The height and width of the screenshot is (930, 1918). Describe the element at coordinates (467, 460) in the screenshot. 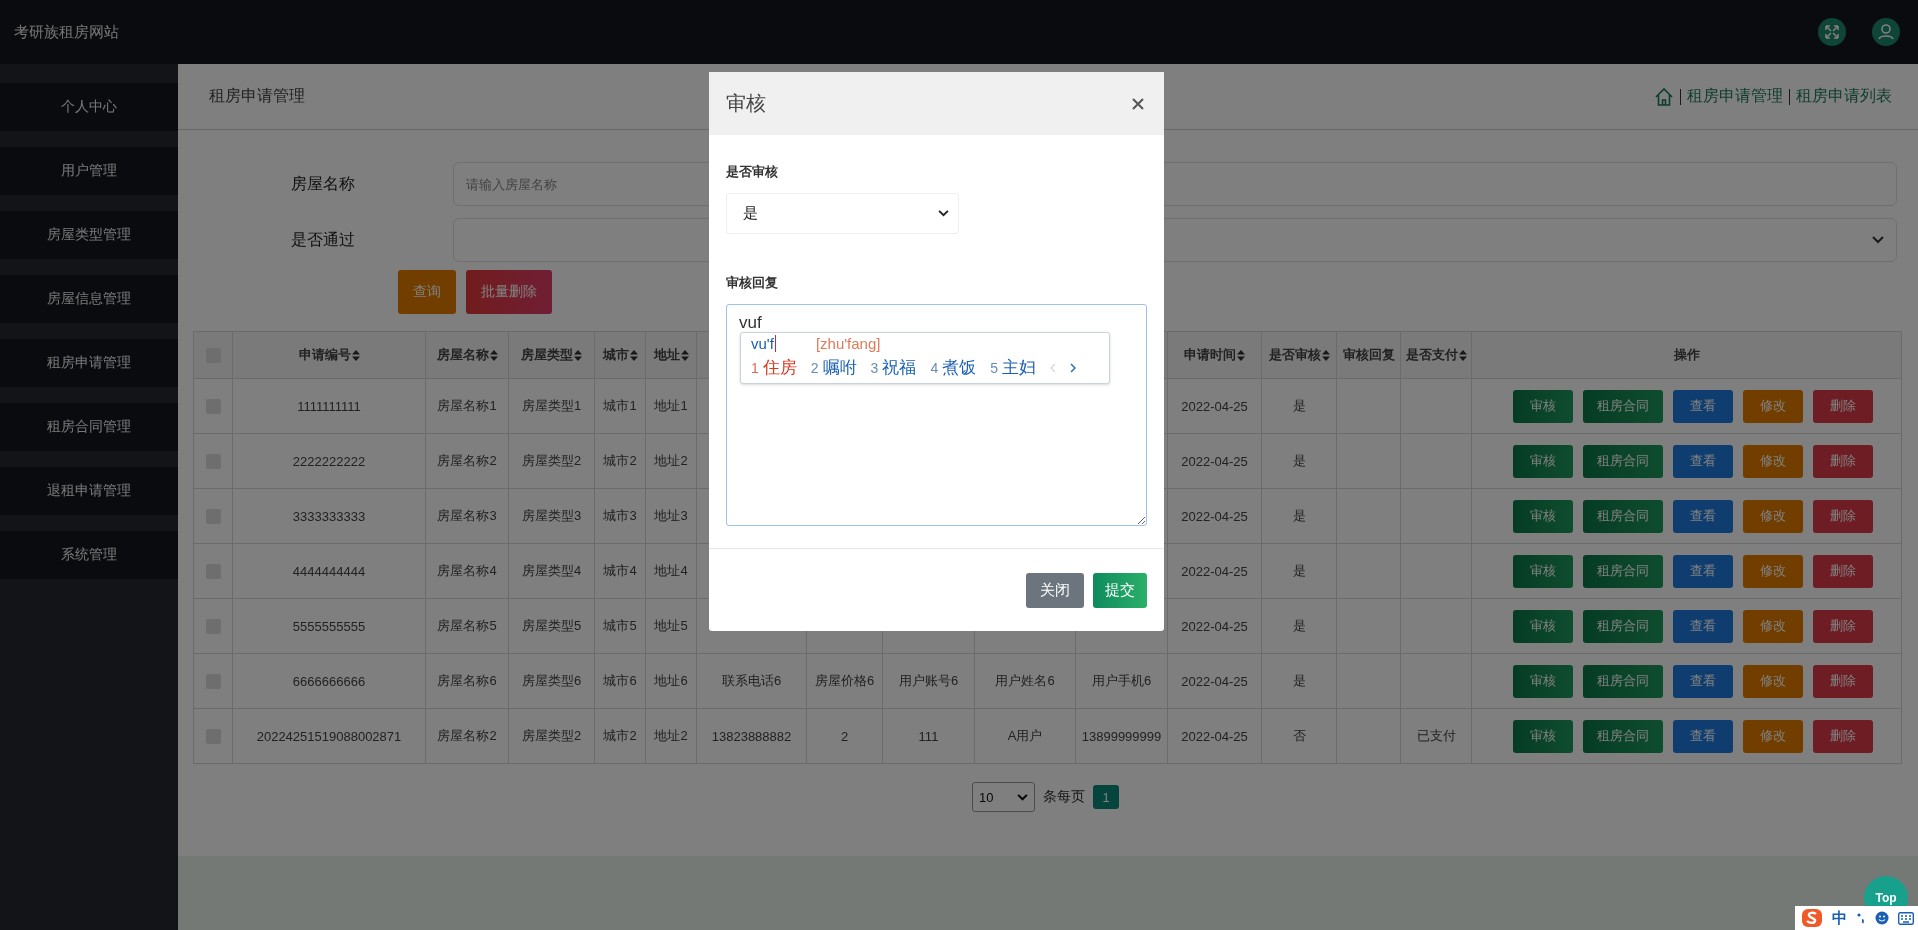

I see `table-cell: 房屋名称2` at that location.